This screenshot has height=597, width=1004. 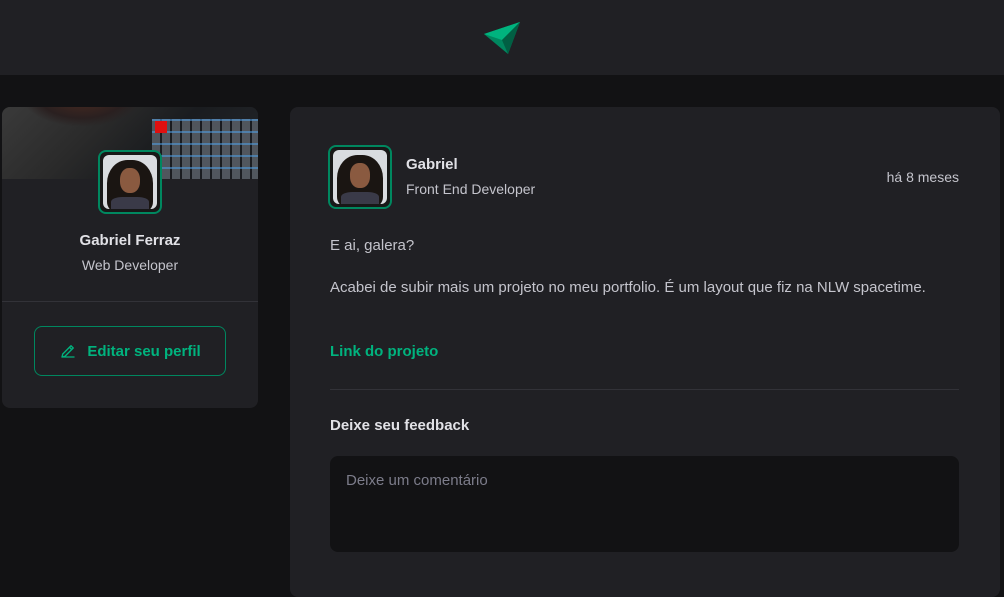 What do you see at coordinates (130, 182) in the screenshot?
I see `profile-avatar` at bounding box center [130, 182].